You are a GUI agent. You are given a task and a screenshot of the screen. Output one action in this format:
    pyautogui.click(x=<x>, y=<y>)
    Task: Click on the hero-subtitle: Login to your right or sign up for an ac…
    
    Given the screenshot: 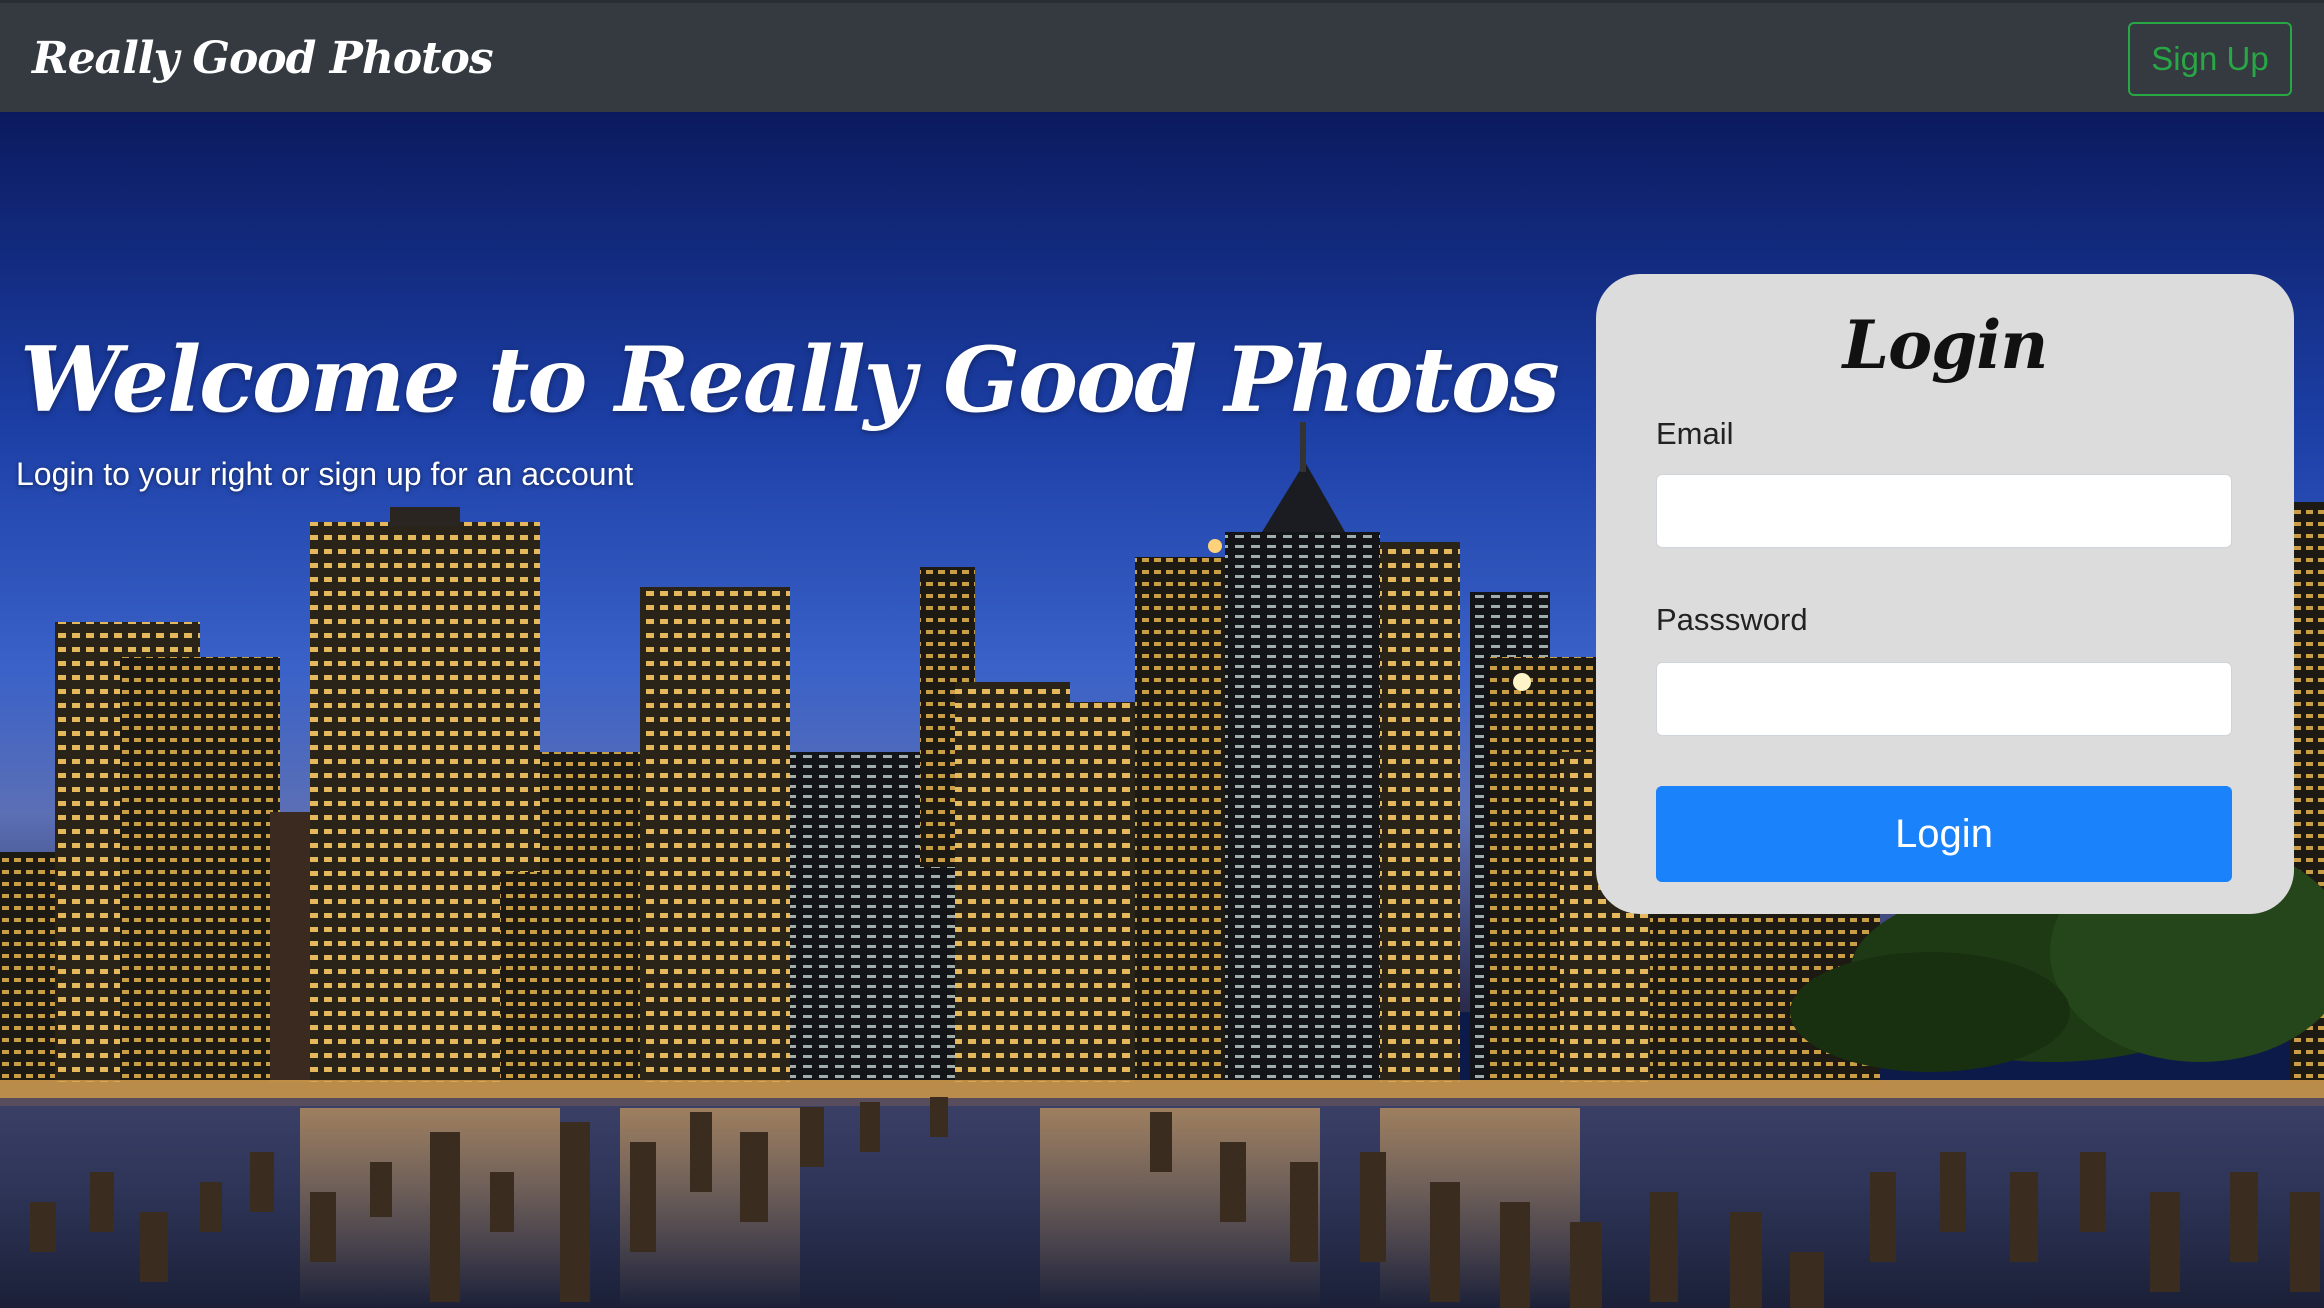 What is the action you would take?
    pyautogui.click(x=325, y=474)
    